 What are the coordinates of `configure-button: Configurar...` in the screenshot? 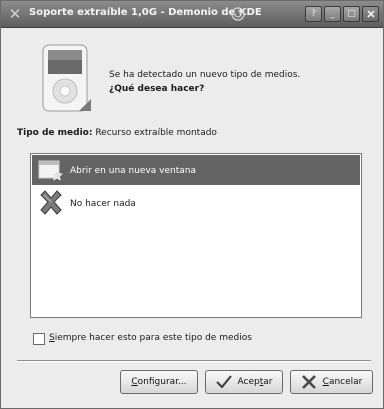 It's located at (159, 382).